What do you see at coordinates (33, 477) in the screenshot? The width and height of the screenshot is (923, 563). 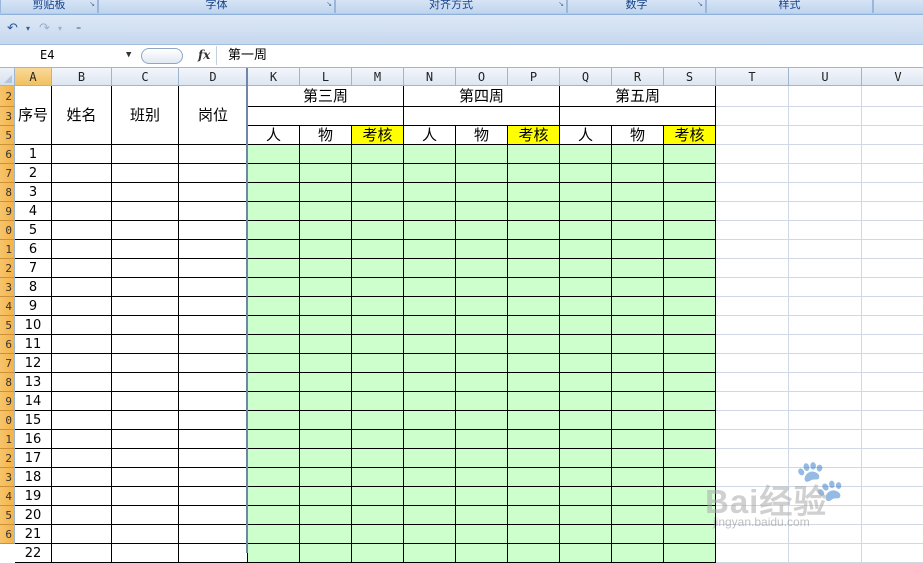 I see `serial-cell: 18` at bounding box center [33, 477].